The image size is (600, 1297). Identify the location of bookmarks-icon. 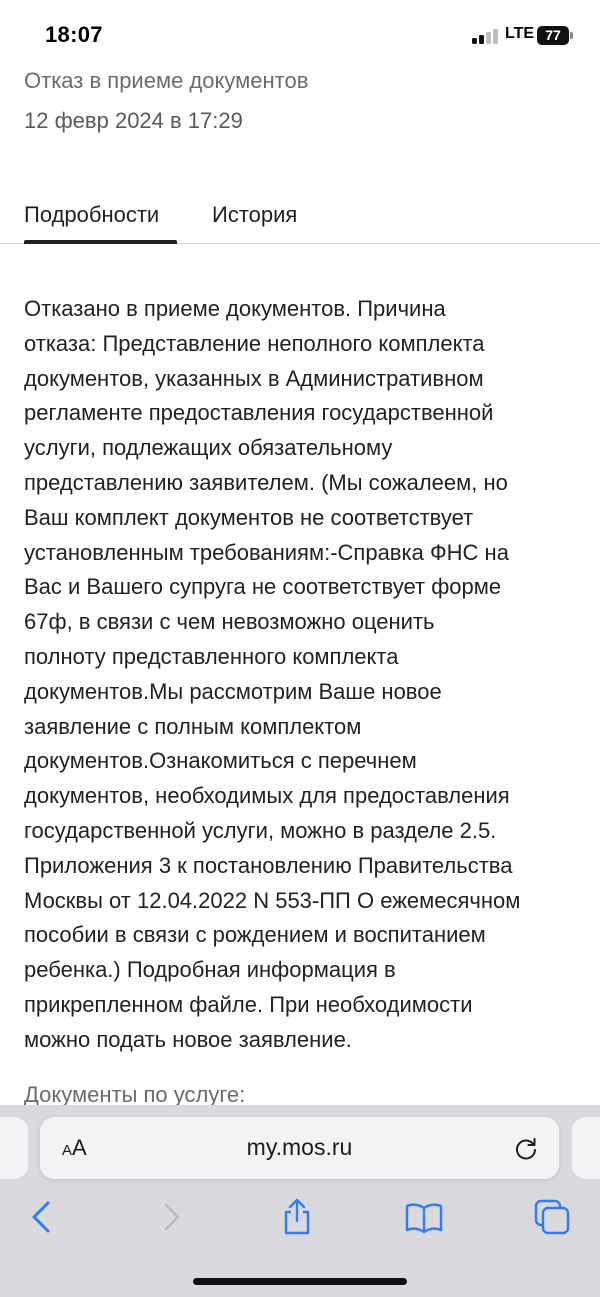
(424, 1217).